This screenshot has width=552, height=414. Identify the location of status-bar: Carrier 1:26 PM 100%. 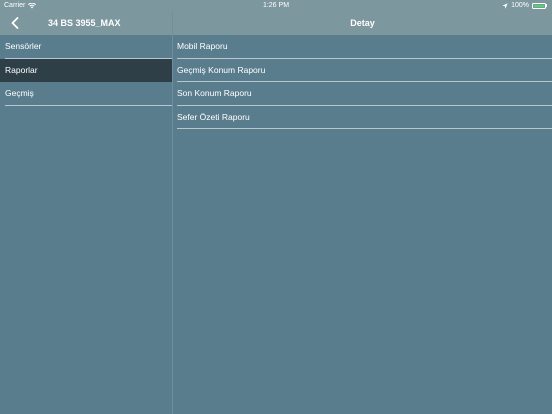
(276, 5).